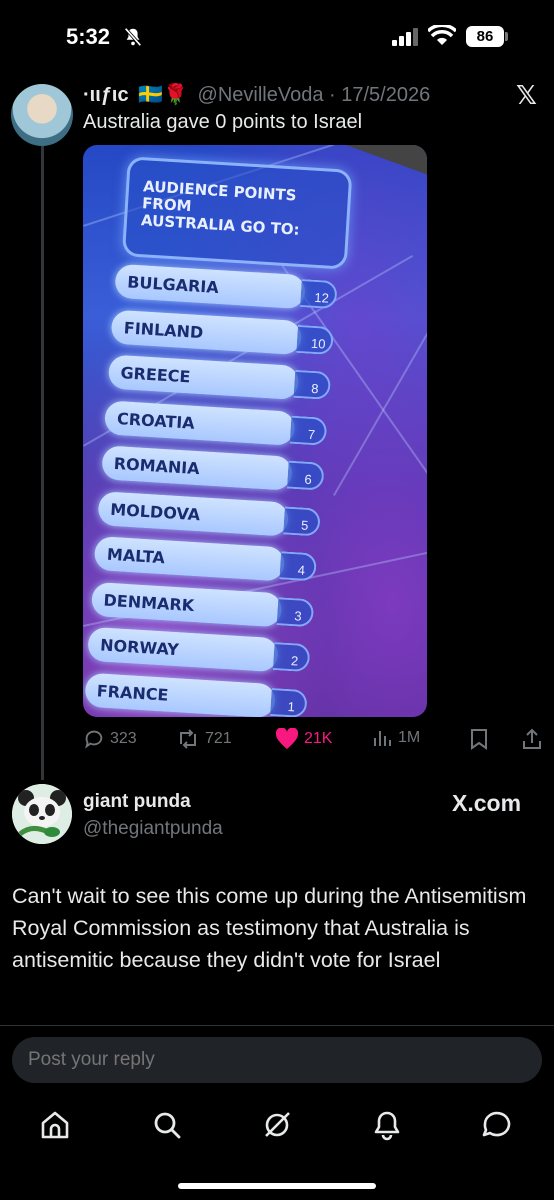  What do you see at coordinates (206, 606) in the screenshot?
I see `scoreboard-row: DENMARK 3` at bounding box center [206, 606].